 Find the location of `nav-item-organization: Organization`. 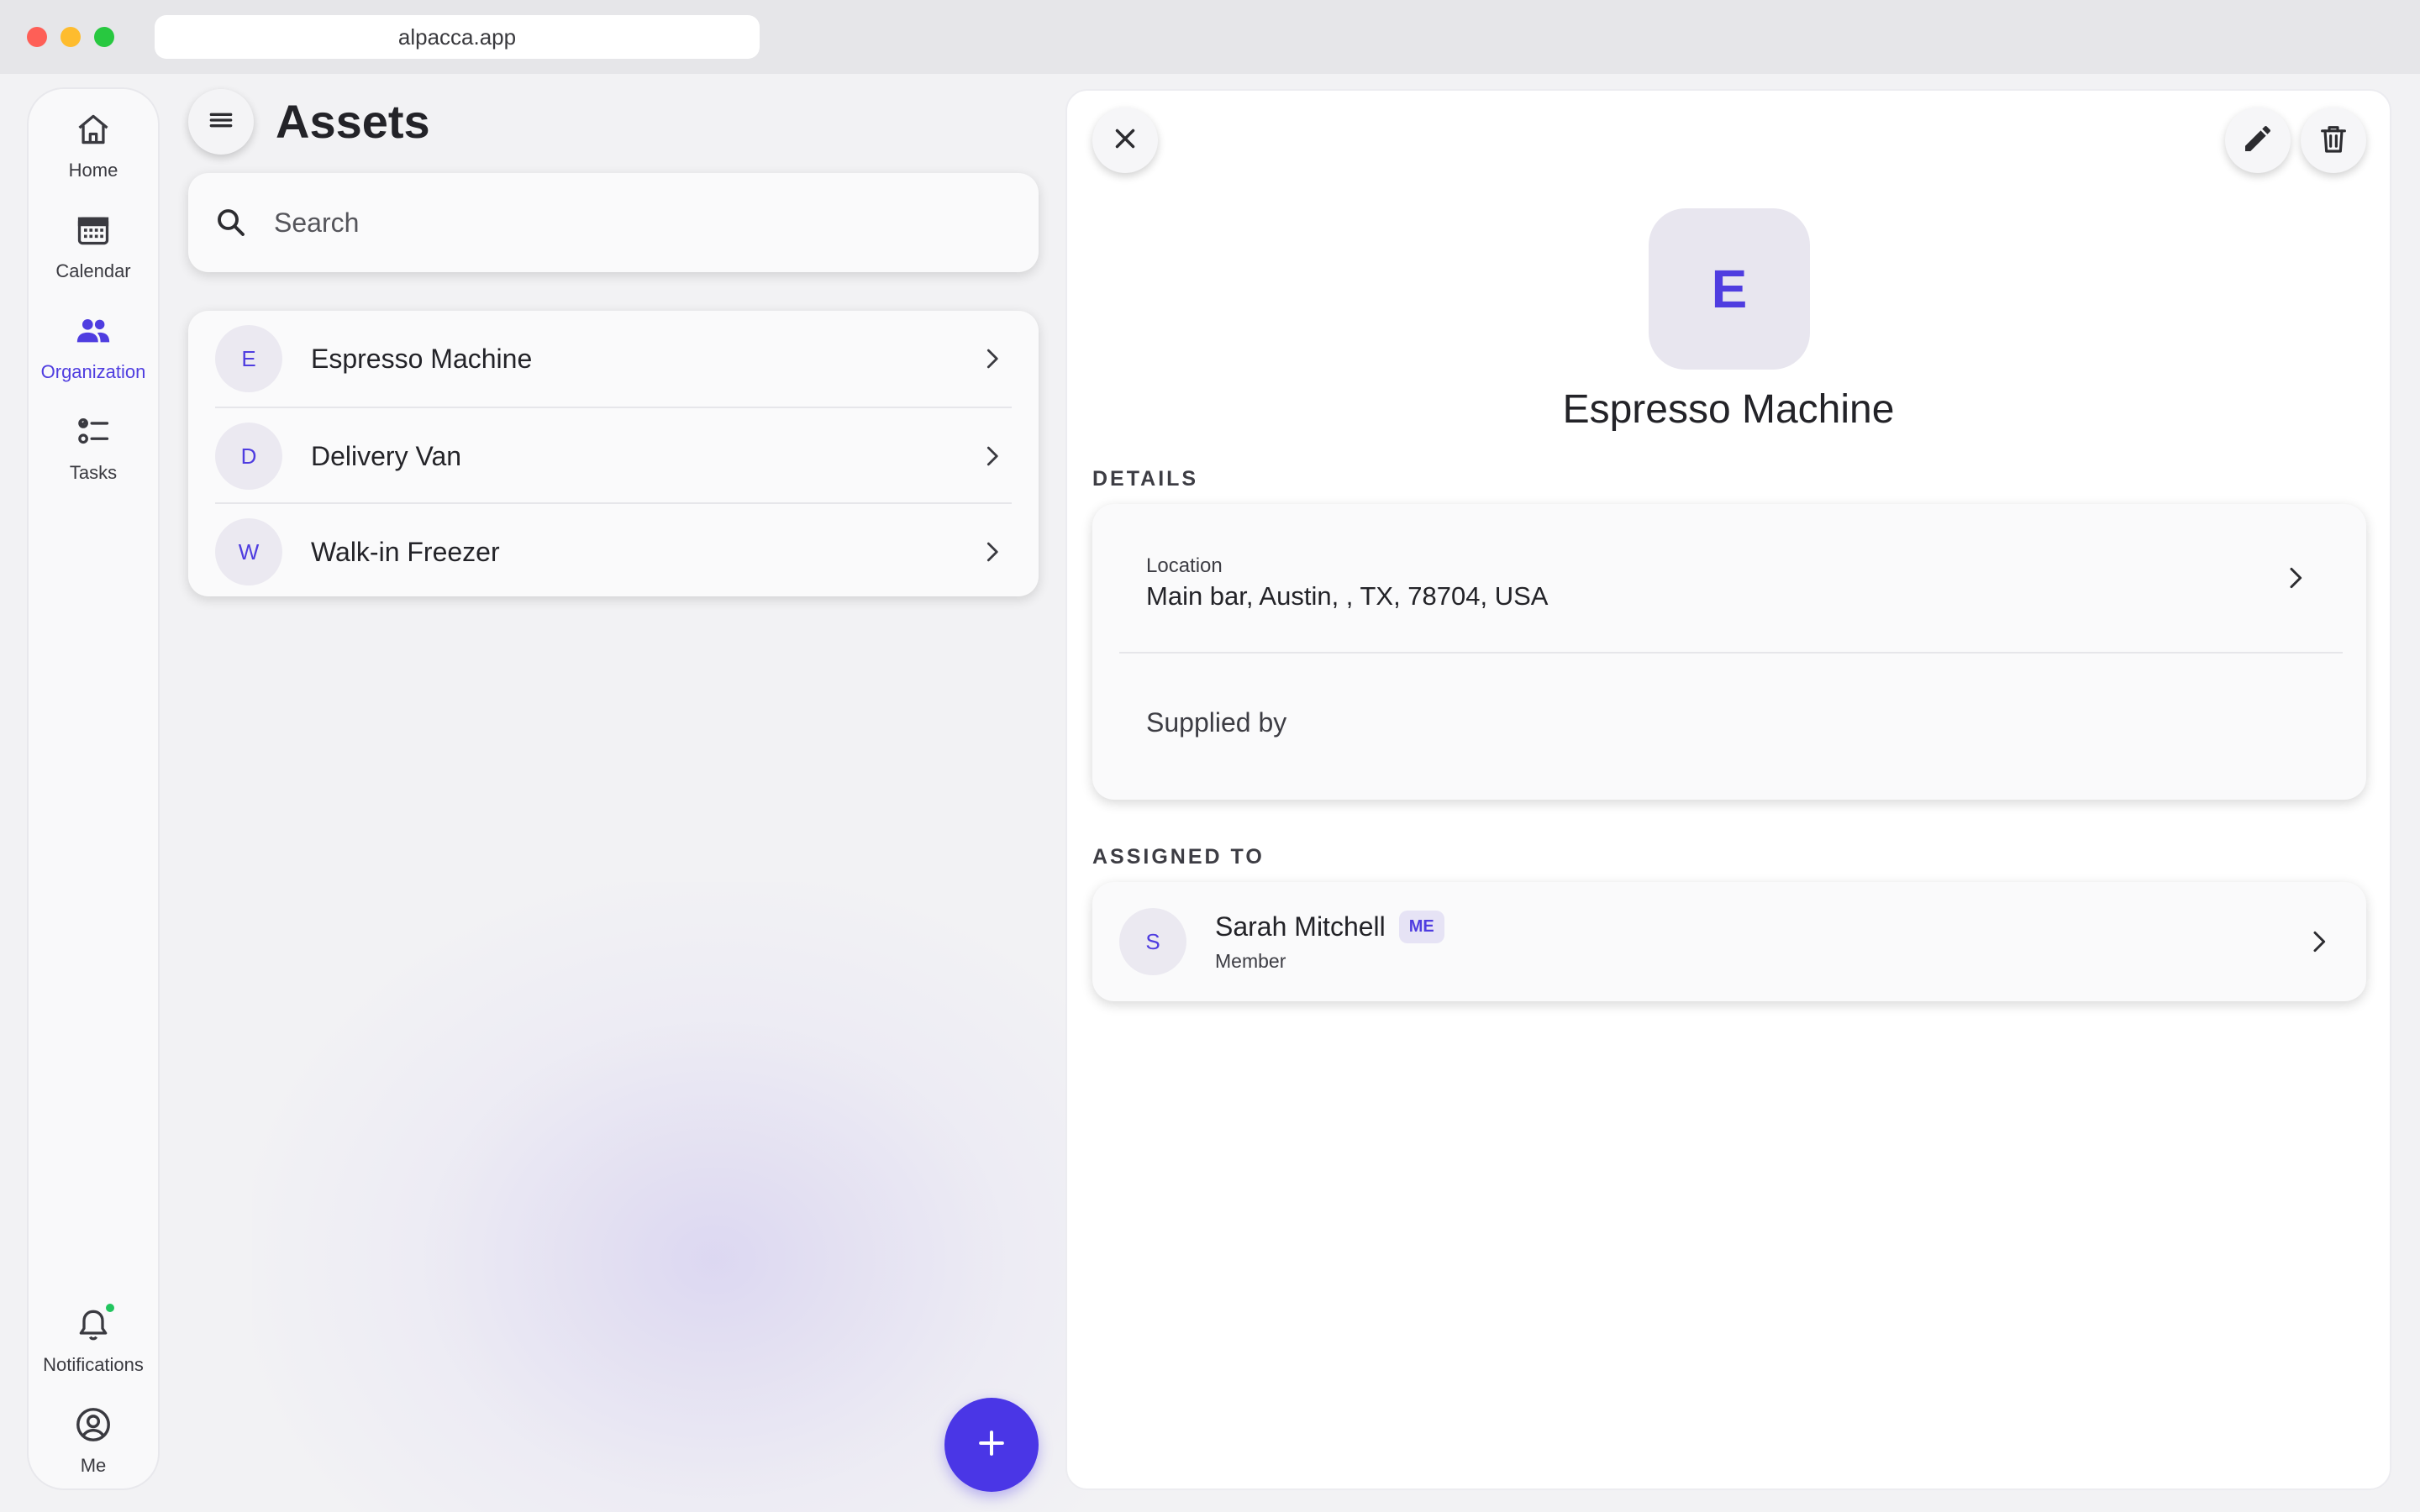

nav-item-organization: Organization is located at coordinates (94, 345).